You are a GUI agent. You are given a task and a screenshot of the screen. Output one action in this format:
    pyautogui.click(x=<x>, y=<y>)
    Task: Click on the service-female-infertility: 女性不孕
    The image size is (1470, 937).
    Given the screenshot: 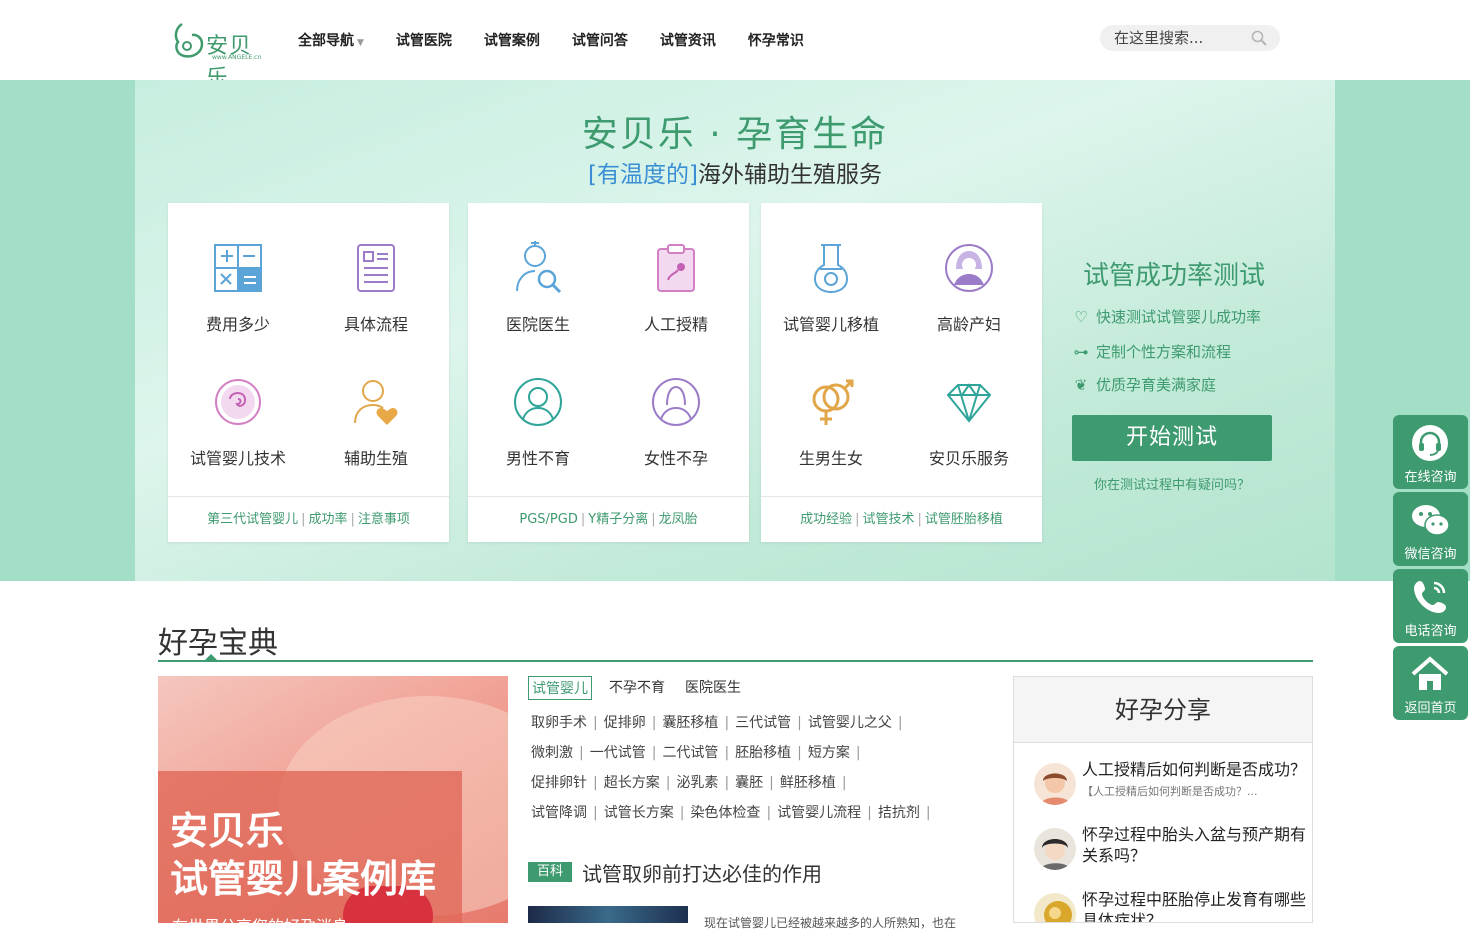 What is the action you would take?
    pyautogui.click(x=676, y=402)
    